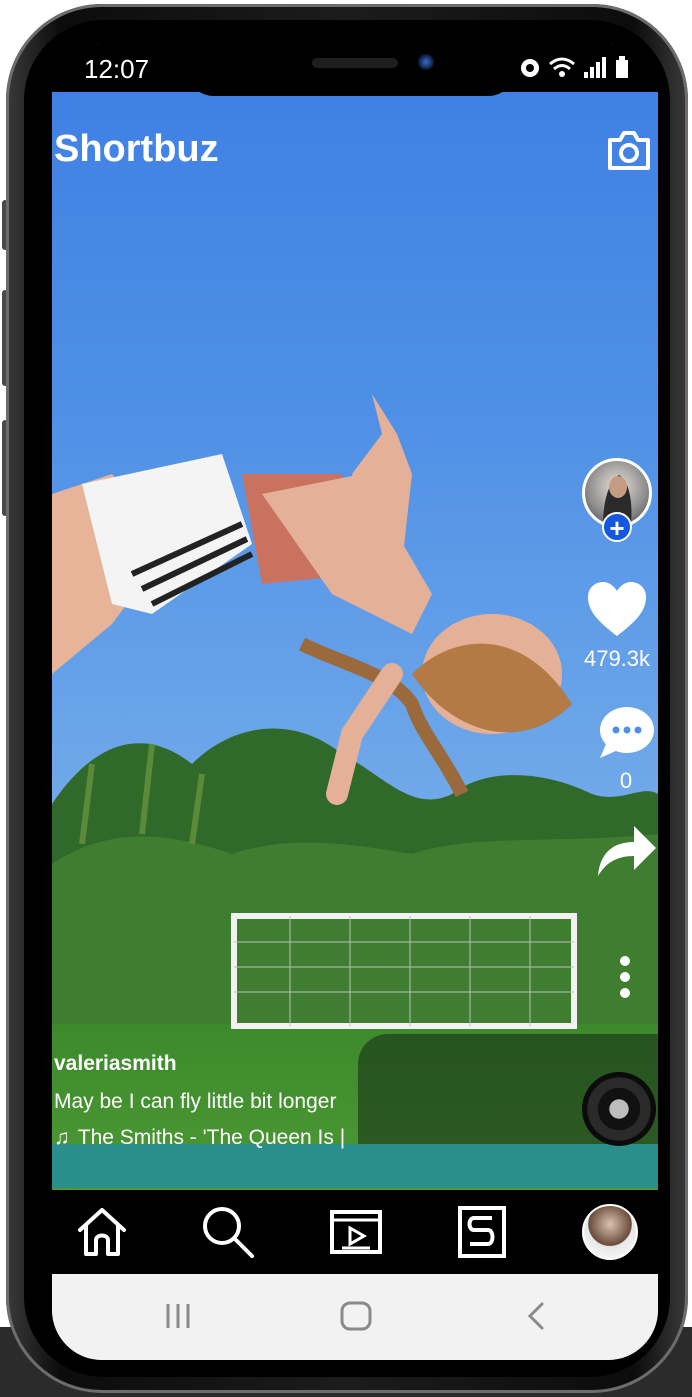  Describe the element at coordinates (115, 1064) in the screenshot. I see `video-username: valeriasmith` at that location.